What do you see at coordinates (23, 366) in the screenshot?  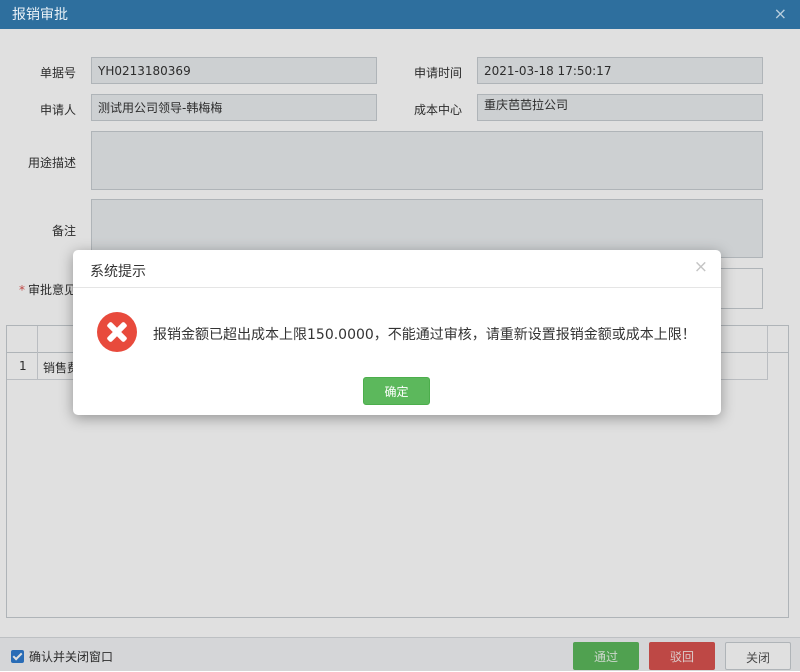 I see `row-index: 1` at bounding box center [23, 366].